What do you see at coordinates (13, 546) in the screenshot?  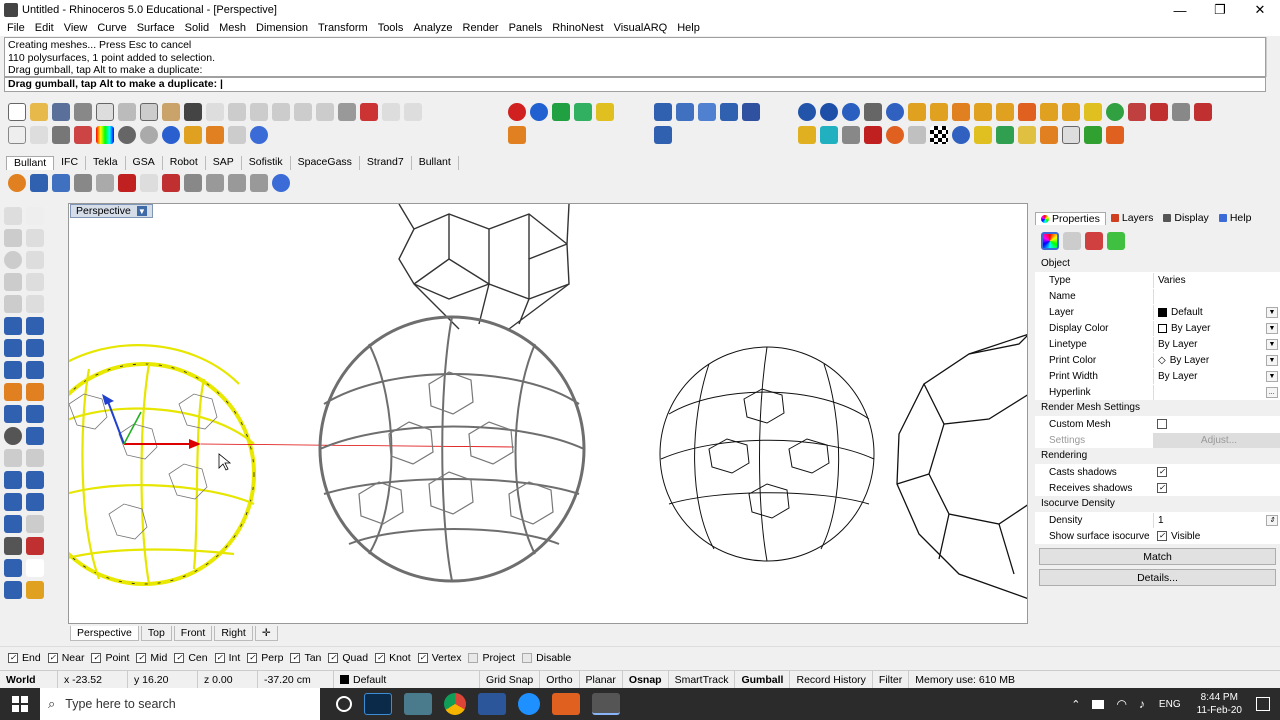 I see `dot-grid-icon` at bounding box center [13, 546].